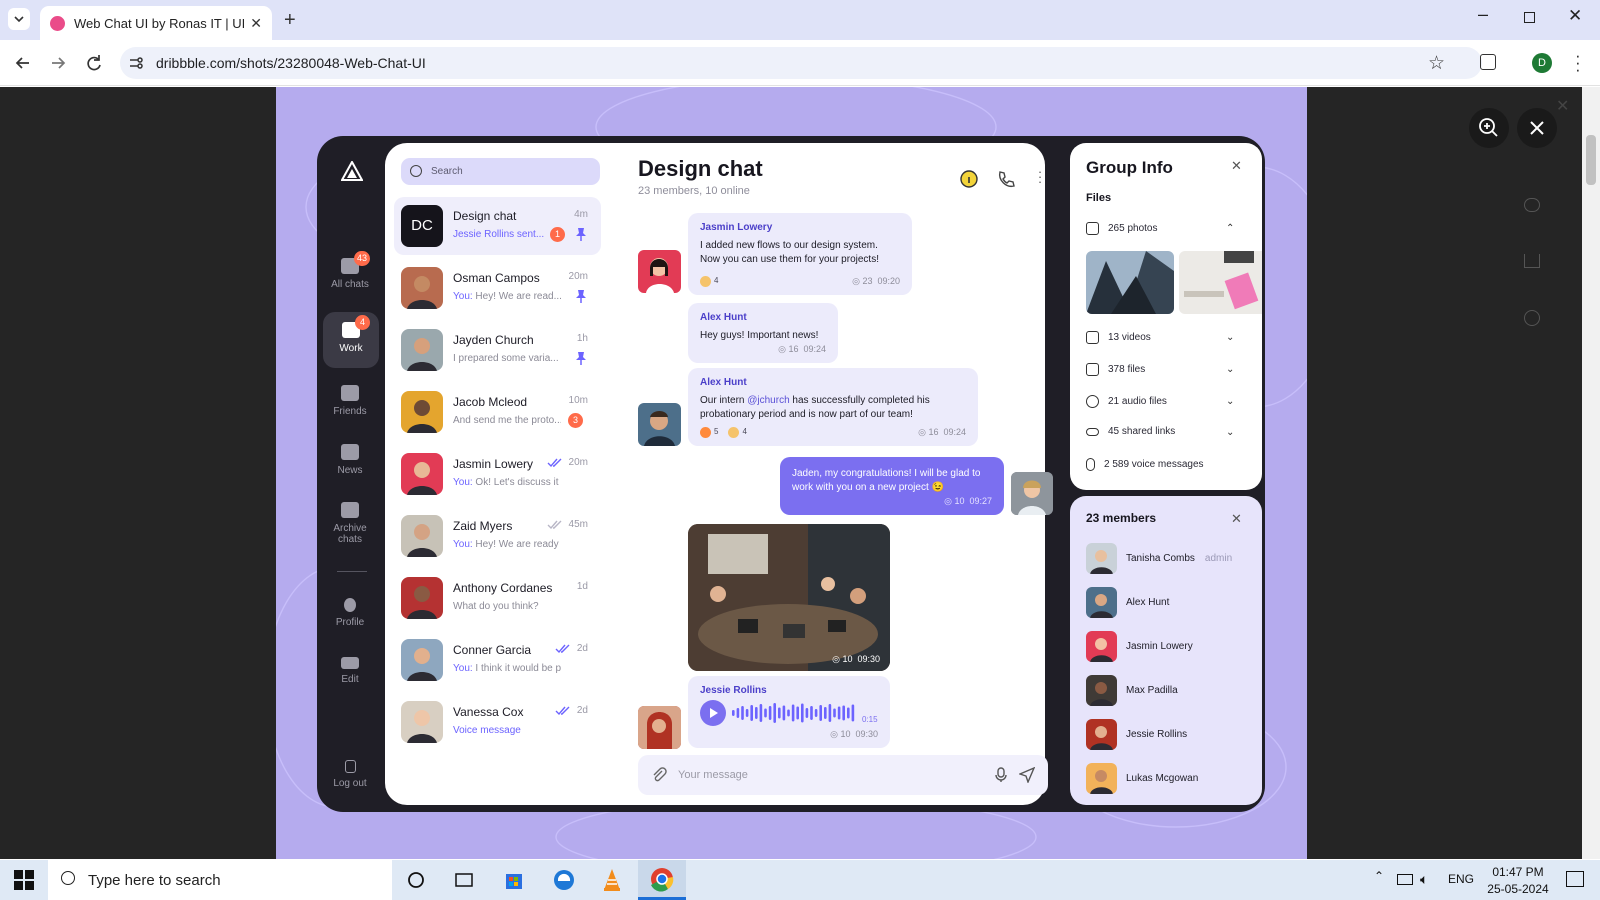  I want to click on member-item: Tanisha Combs admin, so click(1166, 558).